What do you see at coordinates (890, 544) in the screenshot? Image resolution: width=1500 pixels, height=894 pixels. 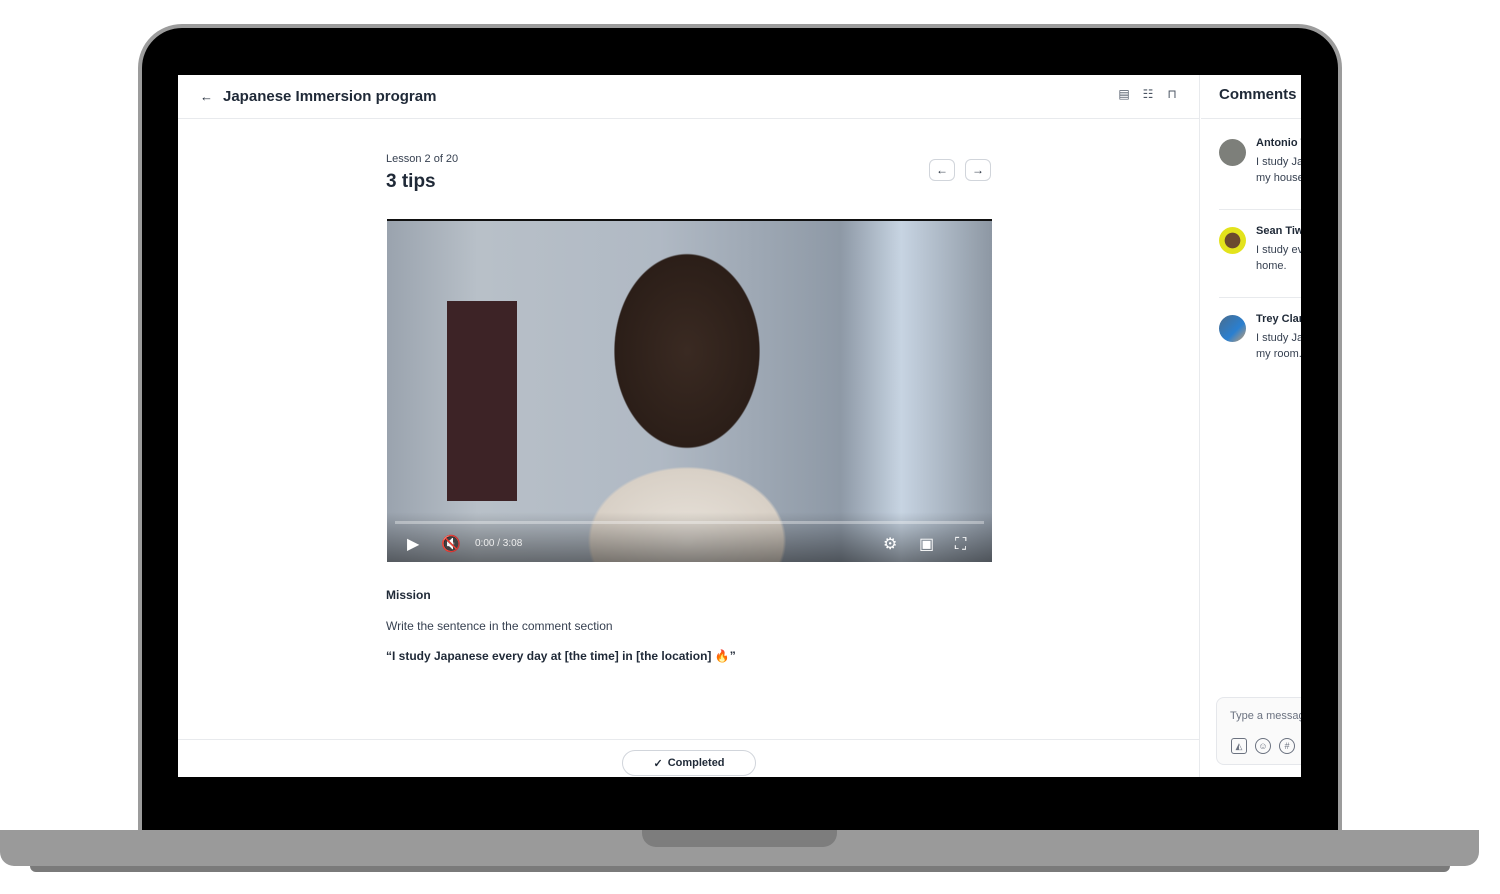 I see `settings-gear-icon: ⚙` at bounding box center [890, 544].